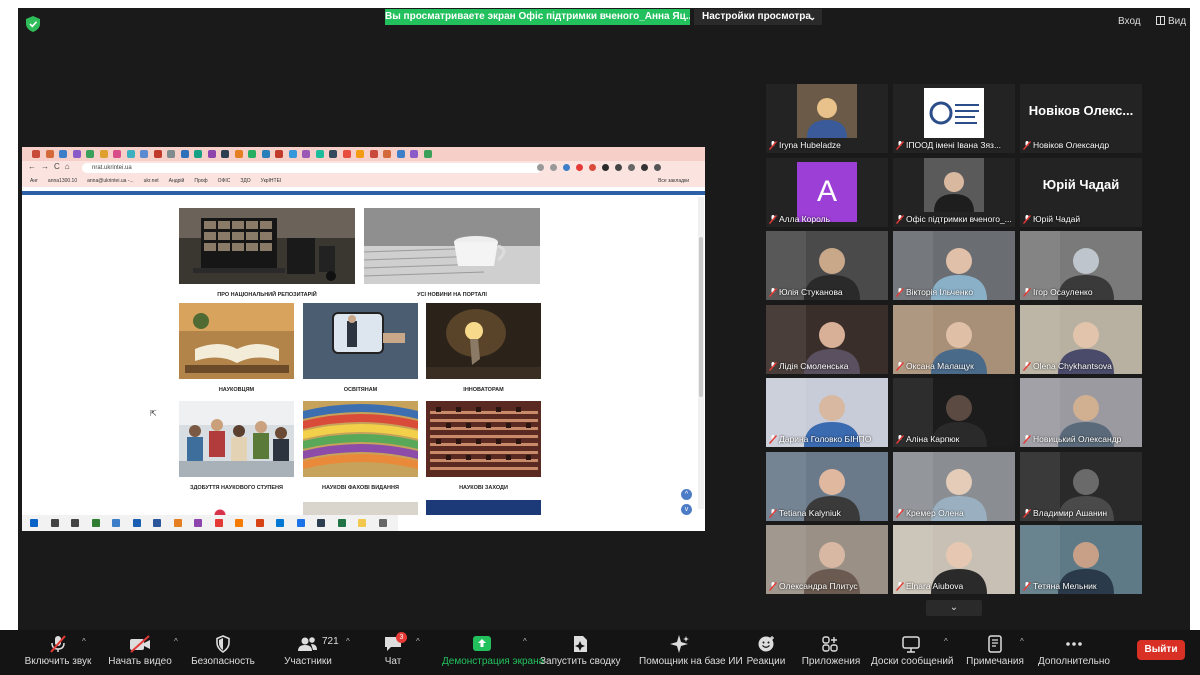 Image resolution: width=1200 pixels, height=675 pixels. Describe the element at coordinates (827, 412) in the screenshot. I see `participant-tile: Дарина Головко БІНПО` at that location.